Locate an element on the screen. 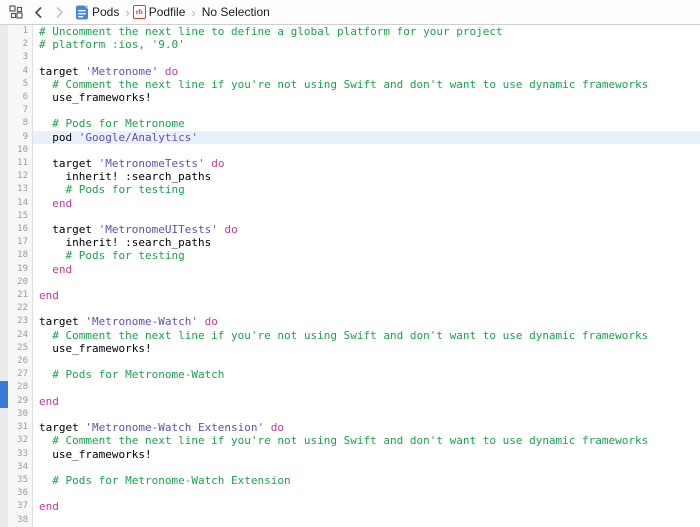 This screenshot has height=527, width=700. line-number: 24 is located at coordinates (20, 335).